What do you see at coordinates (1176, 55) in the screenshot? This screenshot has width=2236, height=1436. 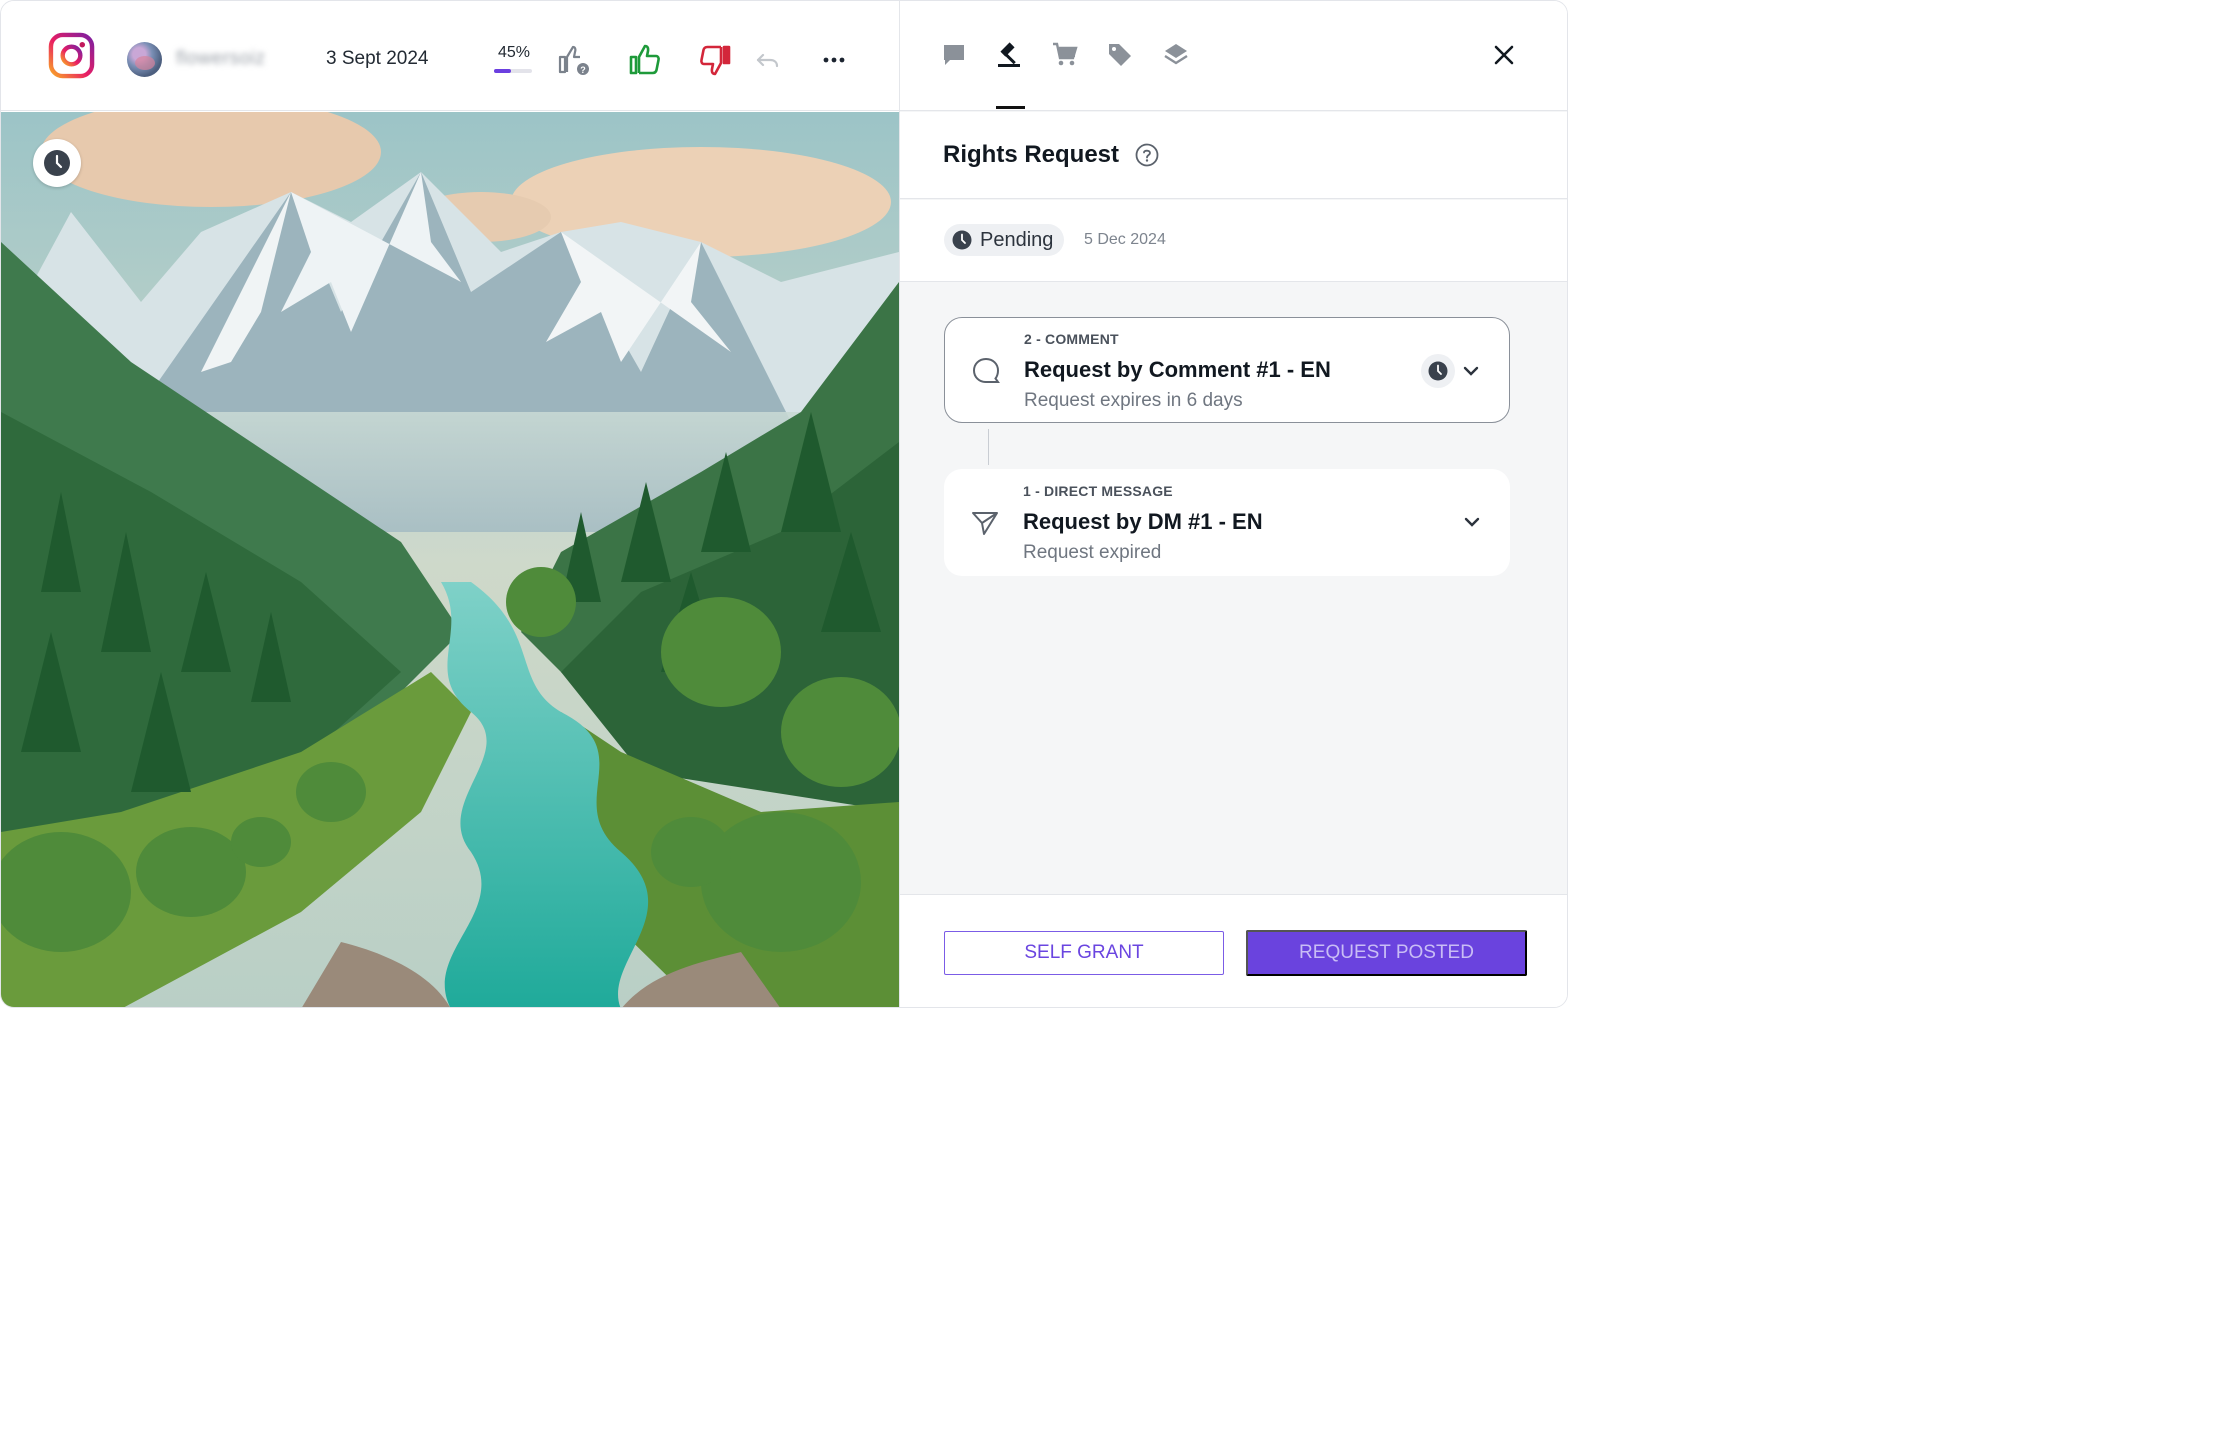 I see `layers-icon` at bounding box center [1176, 55].